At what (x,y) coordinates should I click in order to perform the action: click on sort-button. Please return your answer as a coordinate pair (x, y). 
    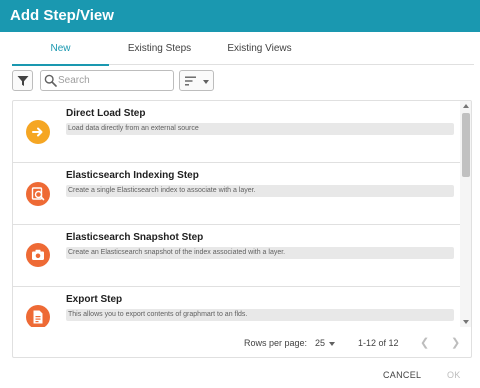
    Looking at the image, I should click on (196, 80).